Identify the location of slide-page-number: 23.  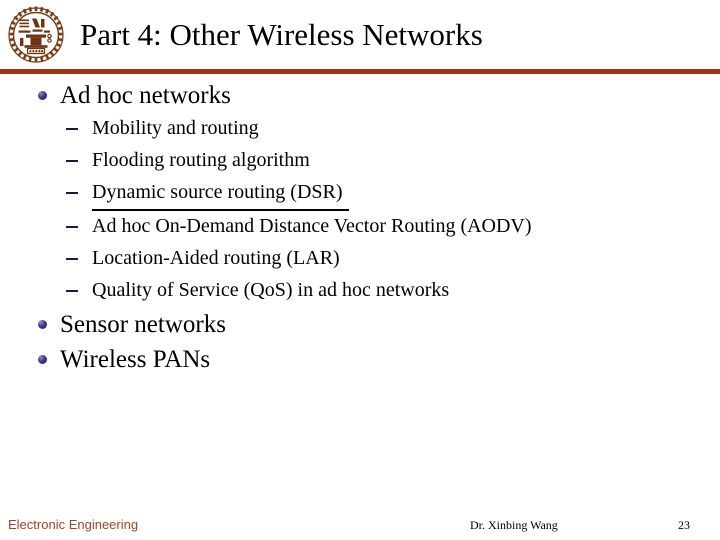
(684, 525).